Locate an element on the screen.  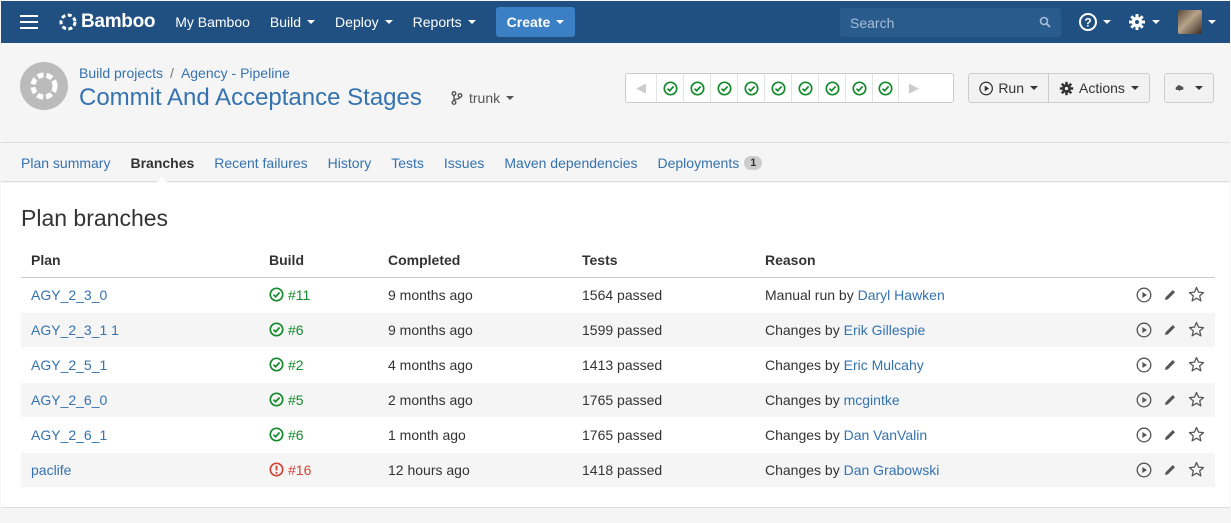
gear-icon is located at coordinates (1137, 22).